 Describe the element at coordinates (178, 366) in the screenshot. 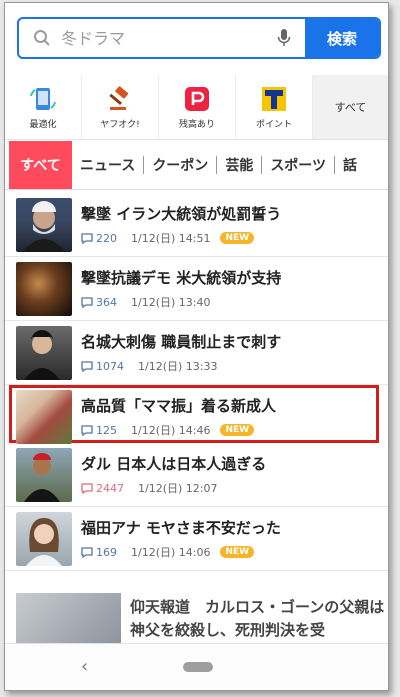

I see `news-date: 1/12(日) 13:33` at that location.